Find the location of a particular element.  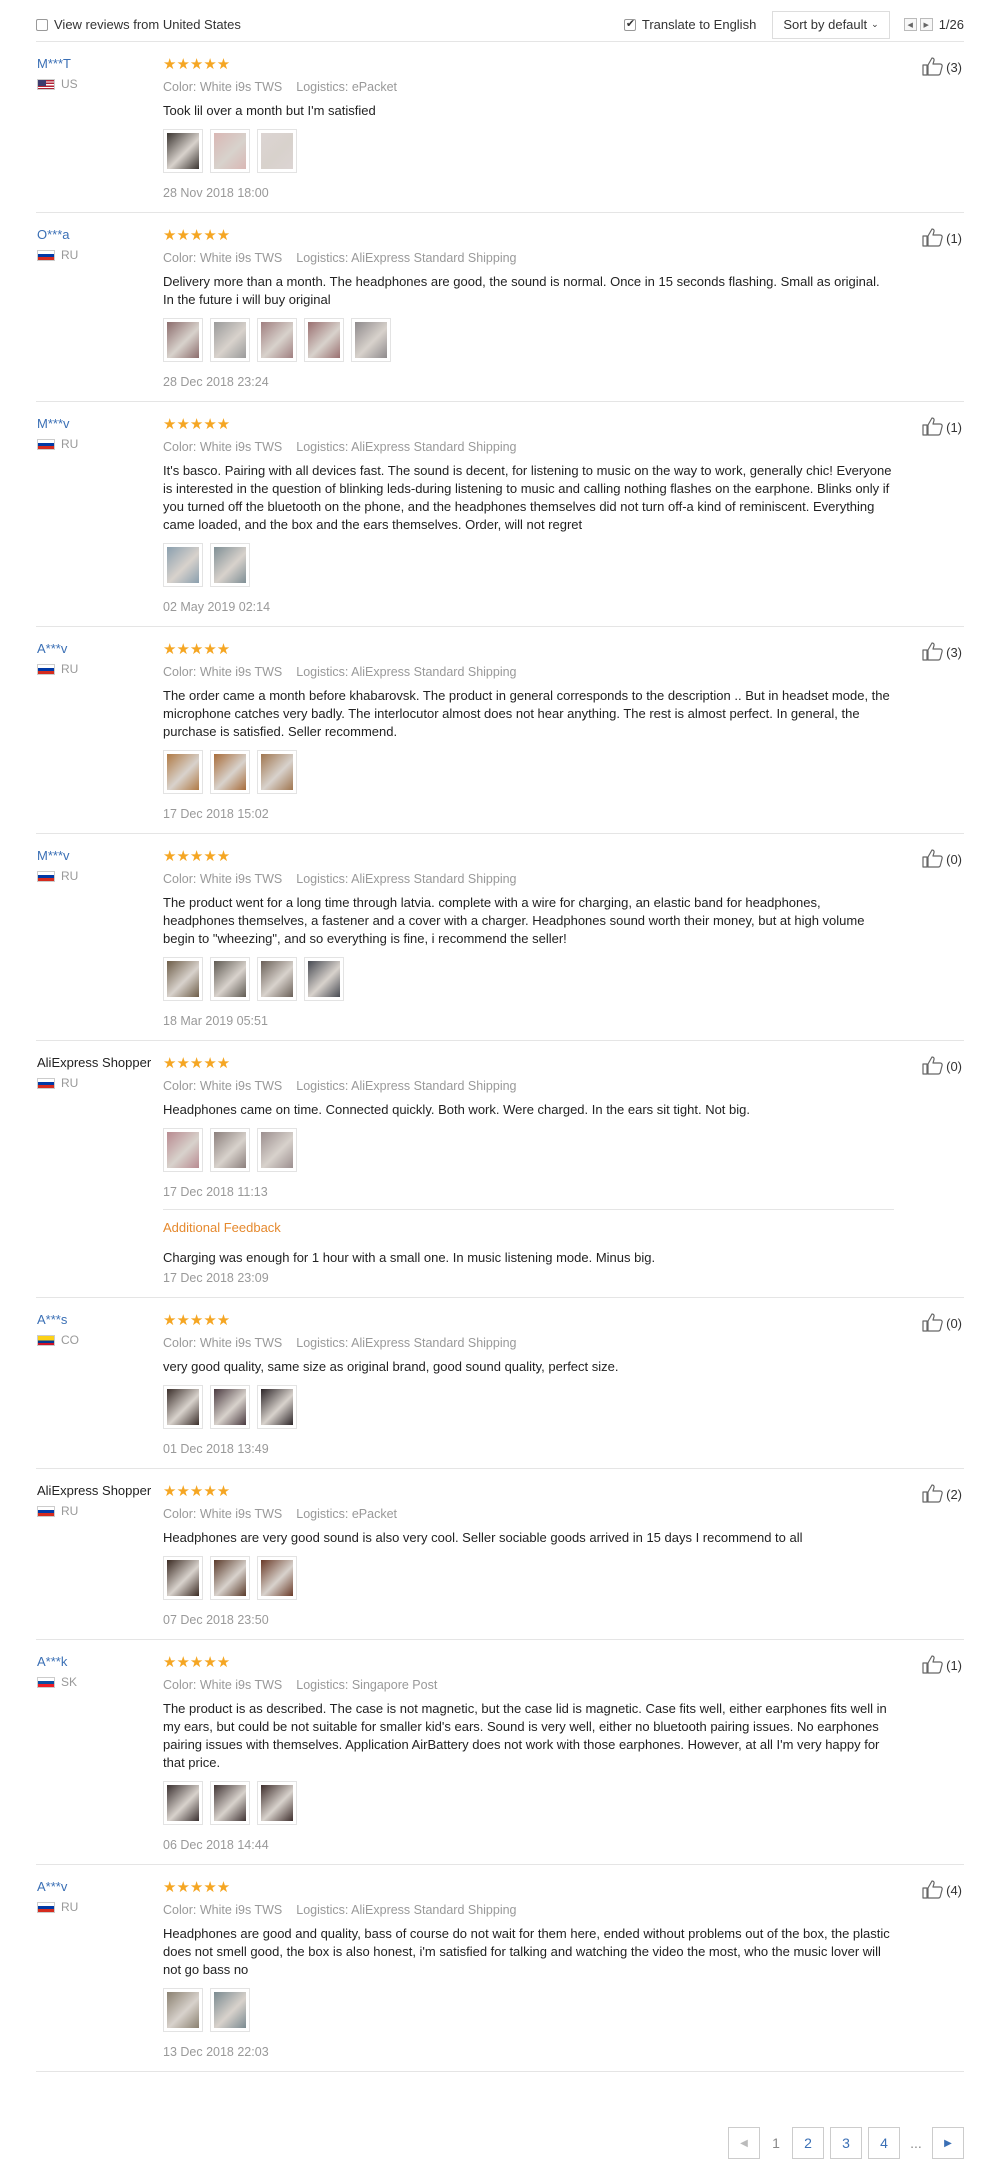

reviewer-name: O***a is located at coordinates (97, 234).